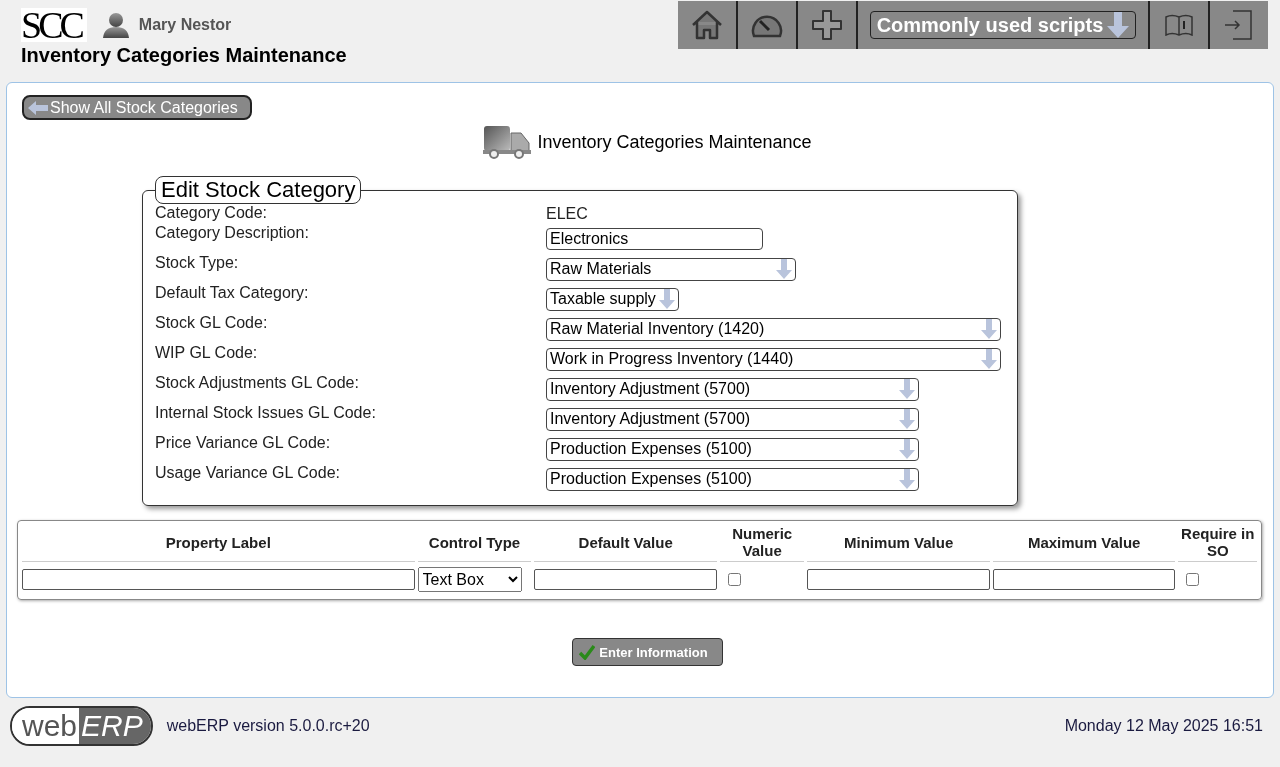 The image size is (1280, 767). Describe the element at coordinates (137, 107) in the screenshot. I see `back-button: Show All Stock Categories` at that location.